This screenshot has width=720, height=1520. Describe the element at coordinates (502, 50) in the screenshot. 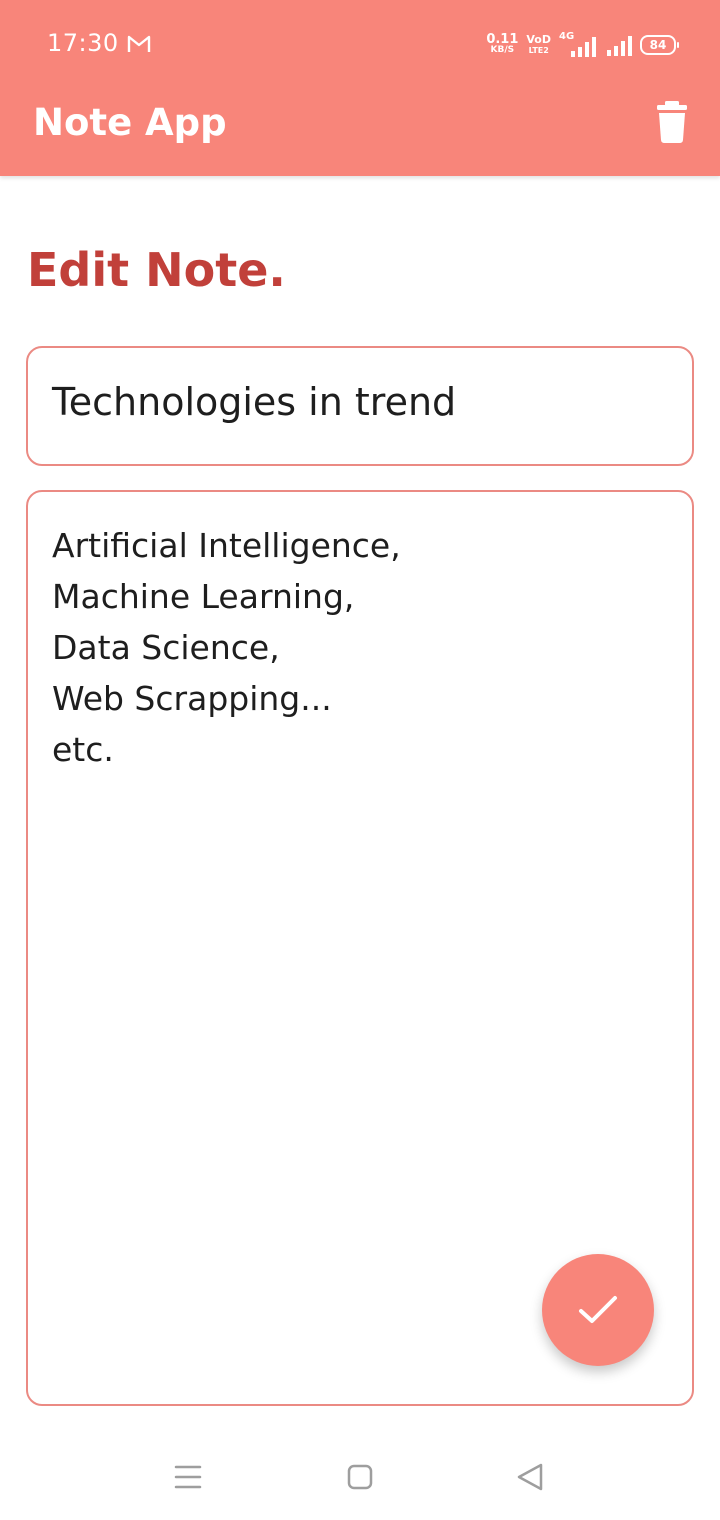

I see `network-speed-unit: KB/S` at that location.